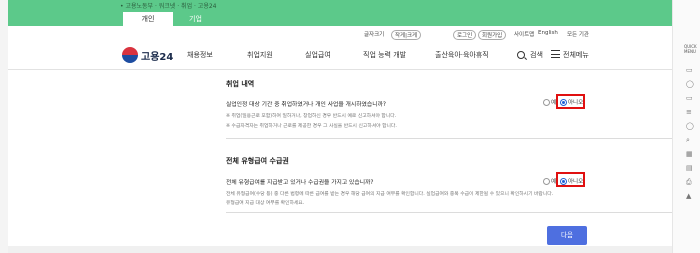 This screenshot has width=700, height=253. What do you see at coordinates (548, 33) in the screenshot?
I see `language-link: English` at bounding box center [548, 33].